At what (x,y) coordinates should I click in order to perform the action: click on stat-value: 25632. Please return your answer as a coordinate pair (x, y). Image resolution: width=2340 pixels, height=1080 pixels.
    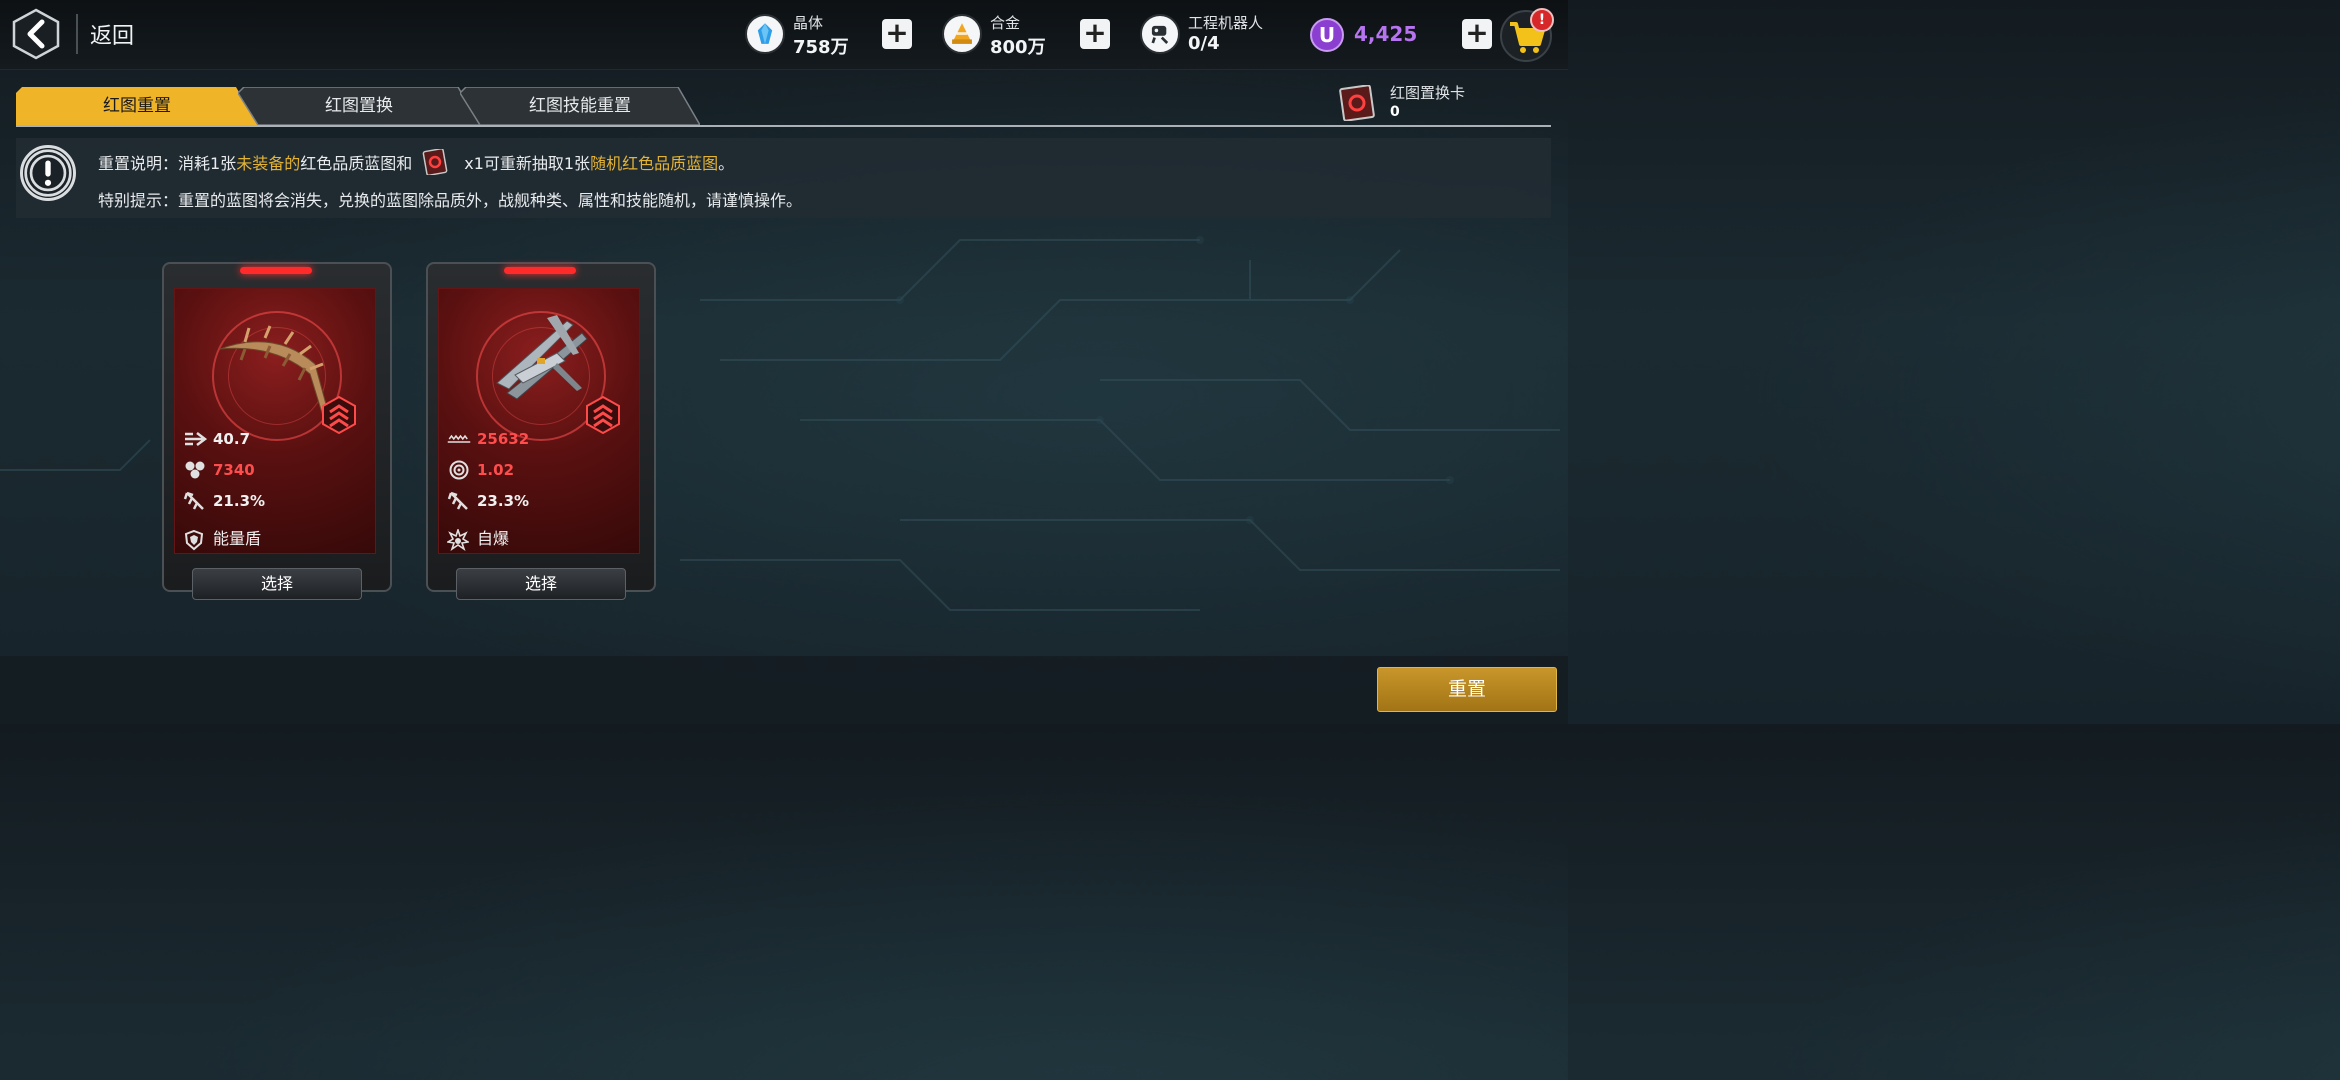
    Looking at the image, I should click on (503, 439).